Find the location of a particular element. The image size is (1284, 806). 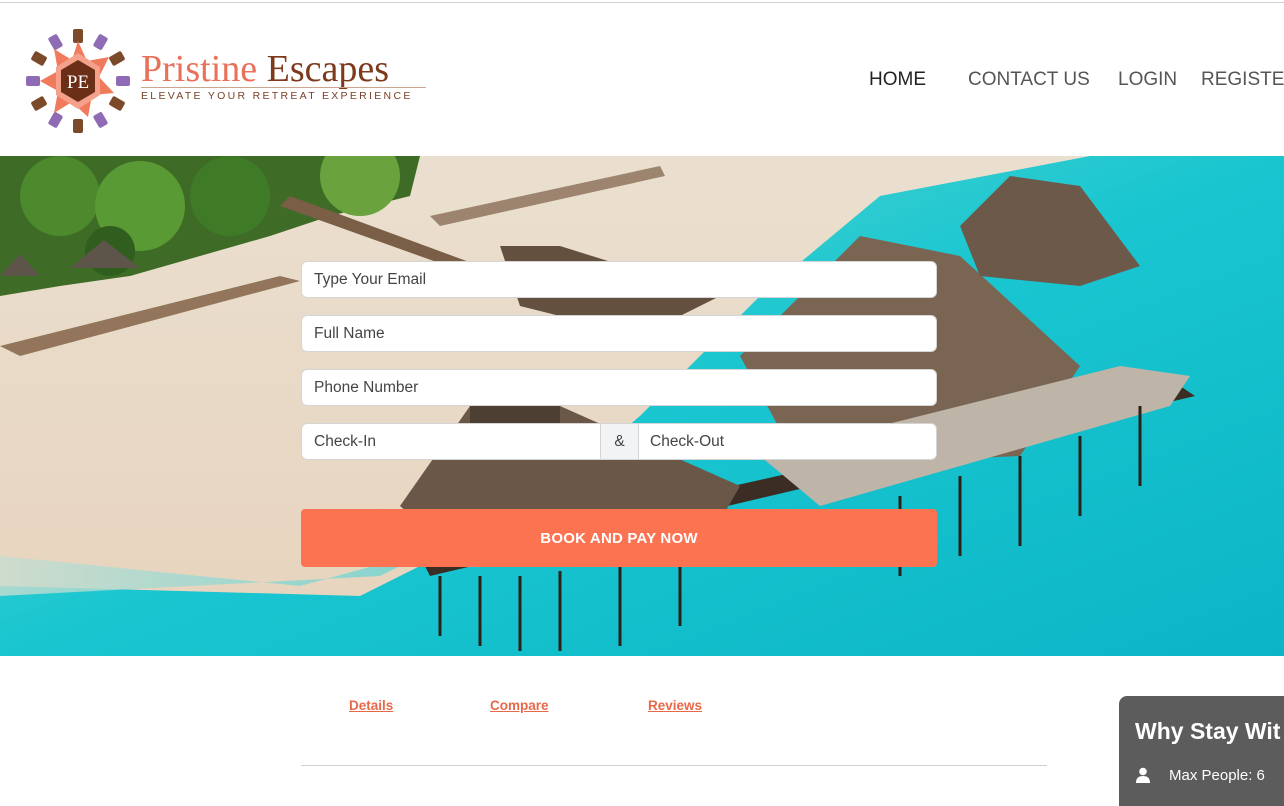

tab-compare: Compare is located at coordinates (519, 705).